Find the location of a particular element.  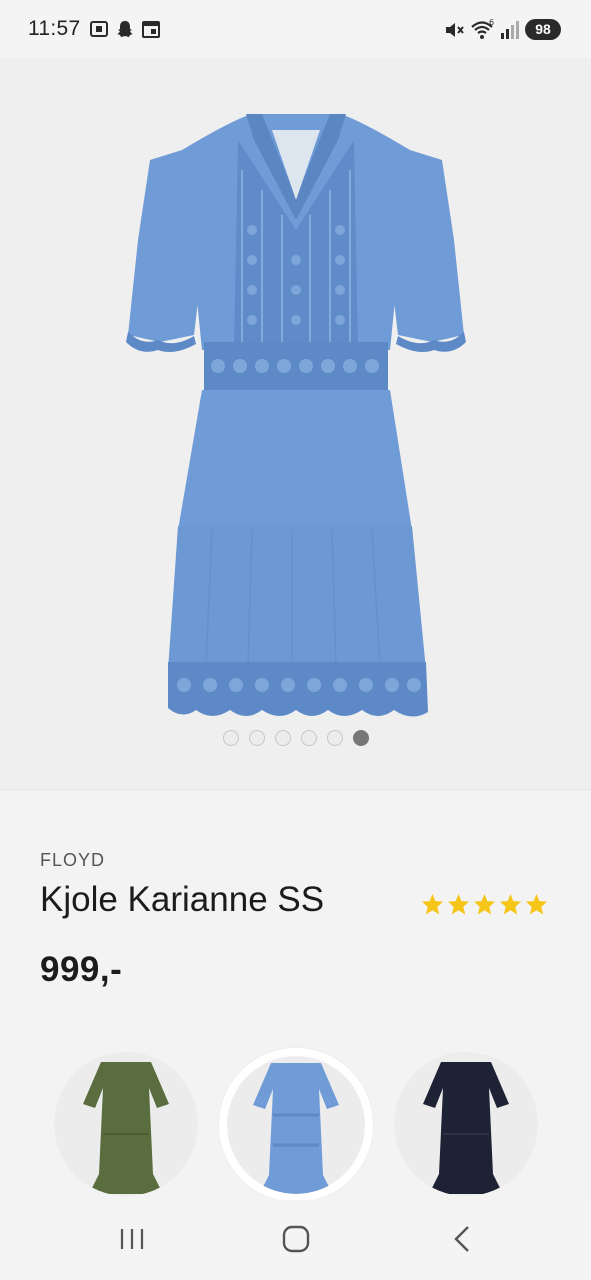

color-variant-selector is located at coordinates (295, 1124).